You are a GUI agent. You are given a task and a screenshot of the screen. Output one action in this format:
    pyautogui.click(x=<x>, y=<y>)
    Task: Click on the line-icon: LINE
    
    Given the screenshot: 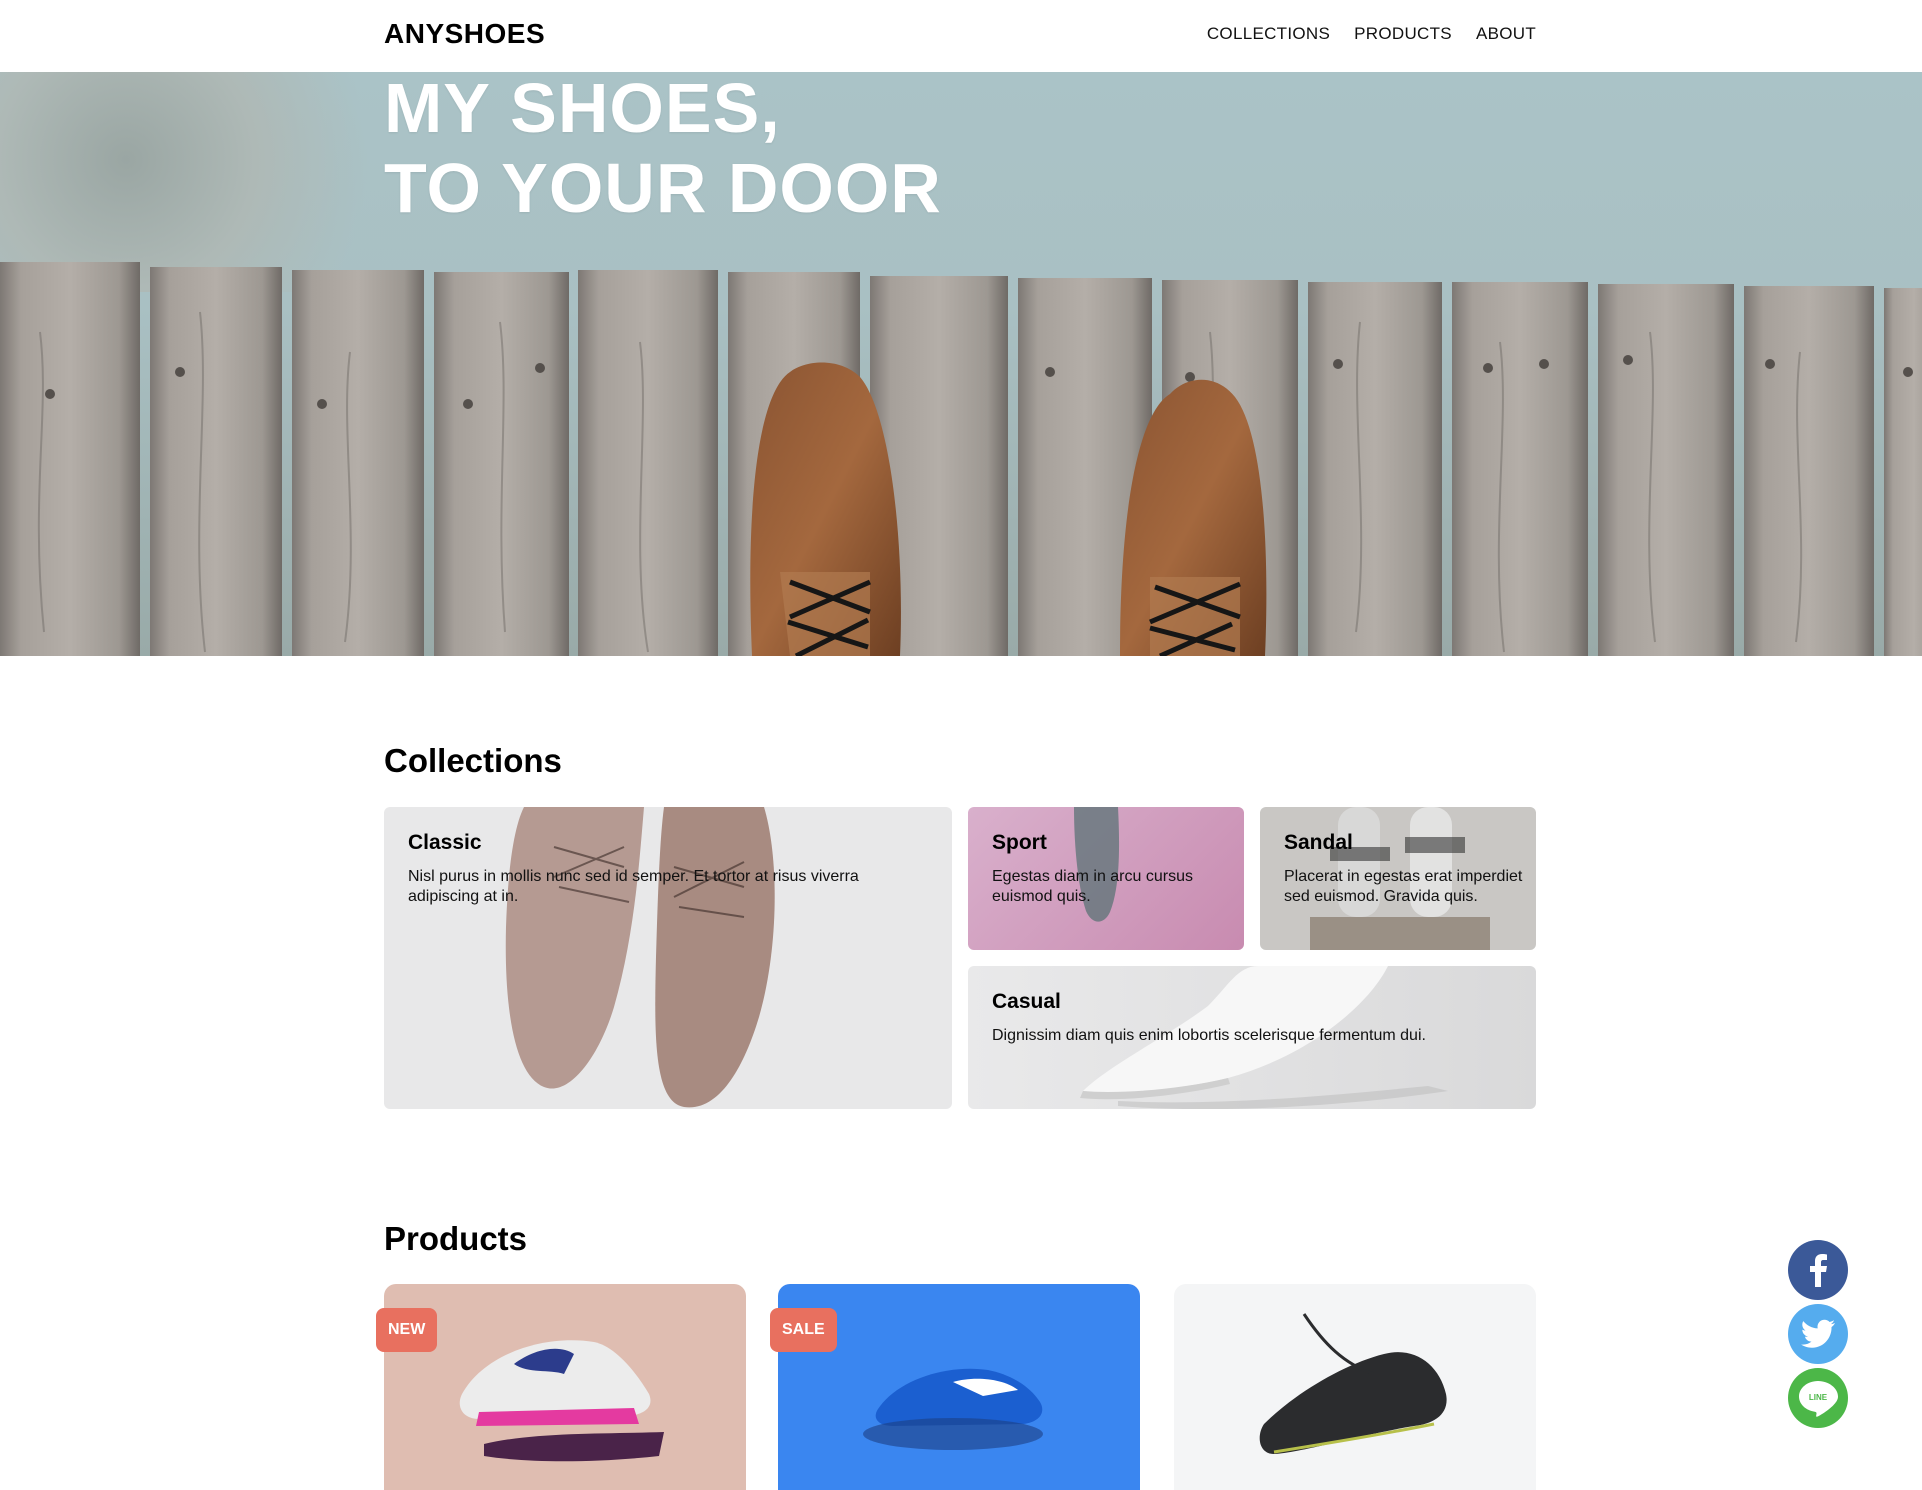 What is the action you would take?
    pyautogui.click(x=1818, y=1399)
    